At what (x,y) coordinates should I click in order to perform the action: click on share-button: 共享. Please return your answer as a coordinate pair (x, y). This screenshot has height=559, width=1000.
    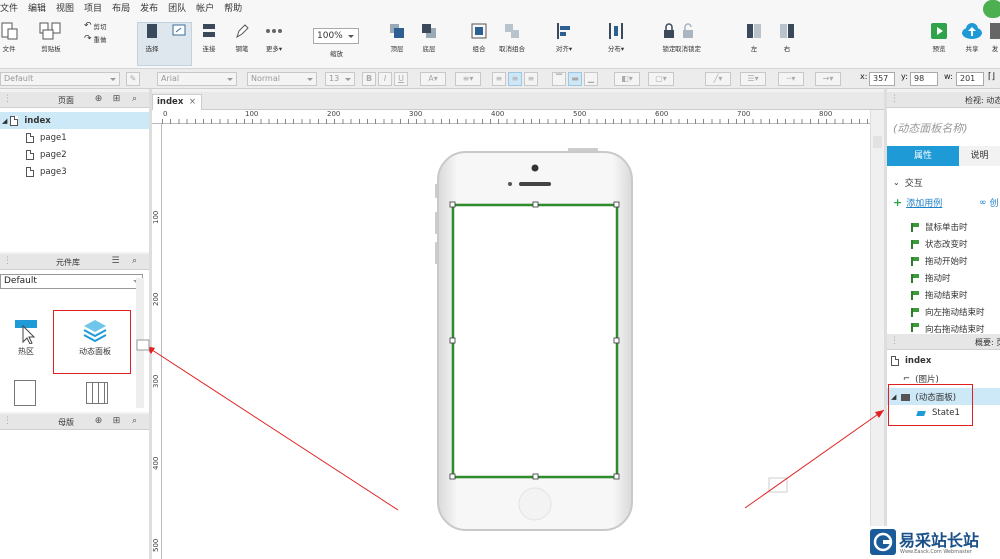
    Looking at the image, I should click on (972, 37).